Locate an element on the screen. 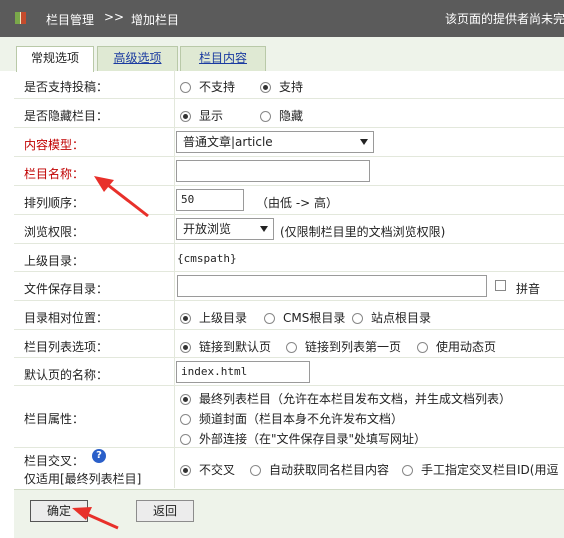 This screenshot has width=564, height=538. sort-order-hint: （由低 -> 高） is located at coordinates (297, 203).